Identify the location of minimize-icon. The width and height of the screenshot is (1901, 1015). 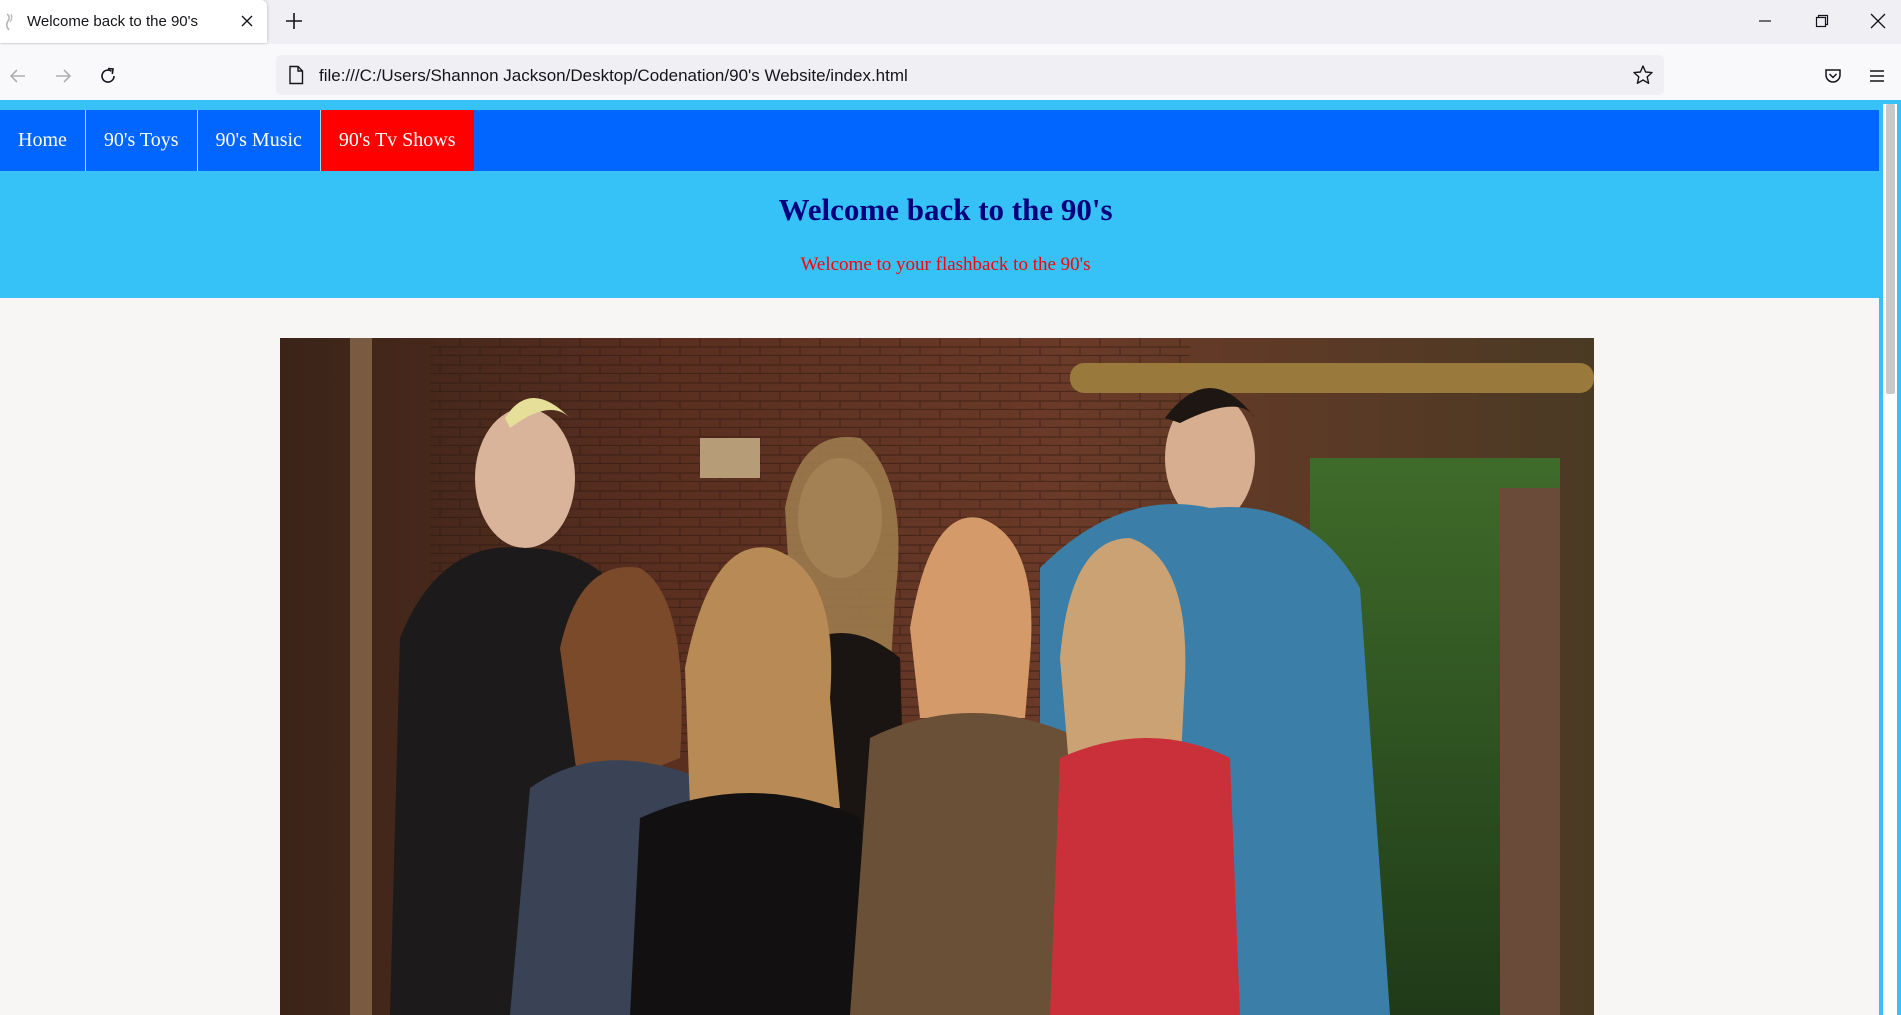
(1765, 21).